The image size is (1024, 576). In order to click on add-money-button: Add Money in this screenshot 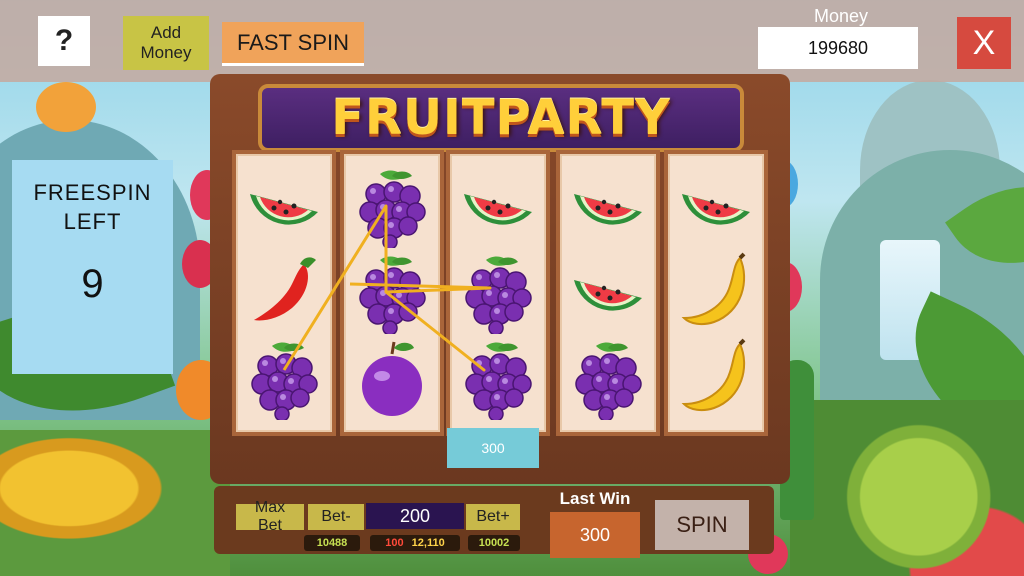, I will do `click(166, 43)`.